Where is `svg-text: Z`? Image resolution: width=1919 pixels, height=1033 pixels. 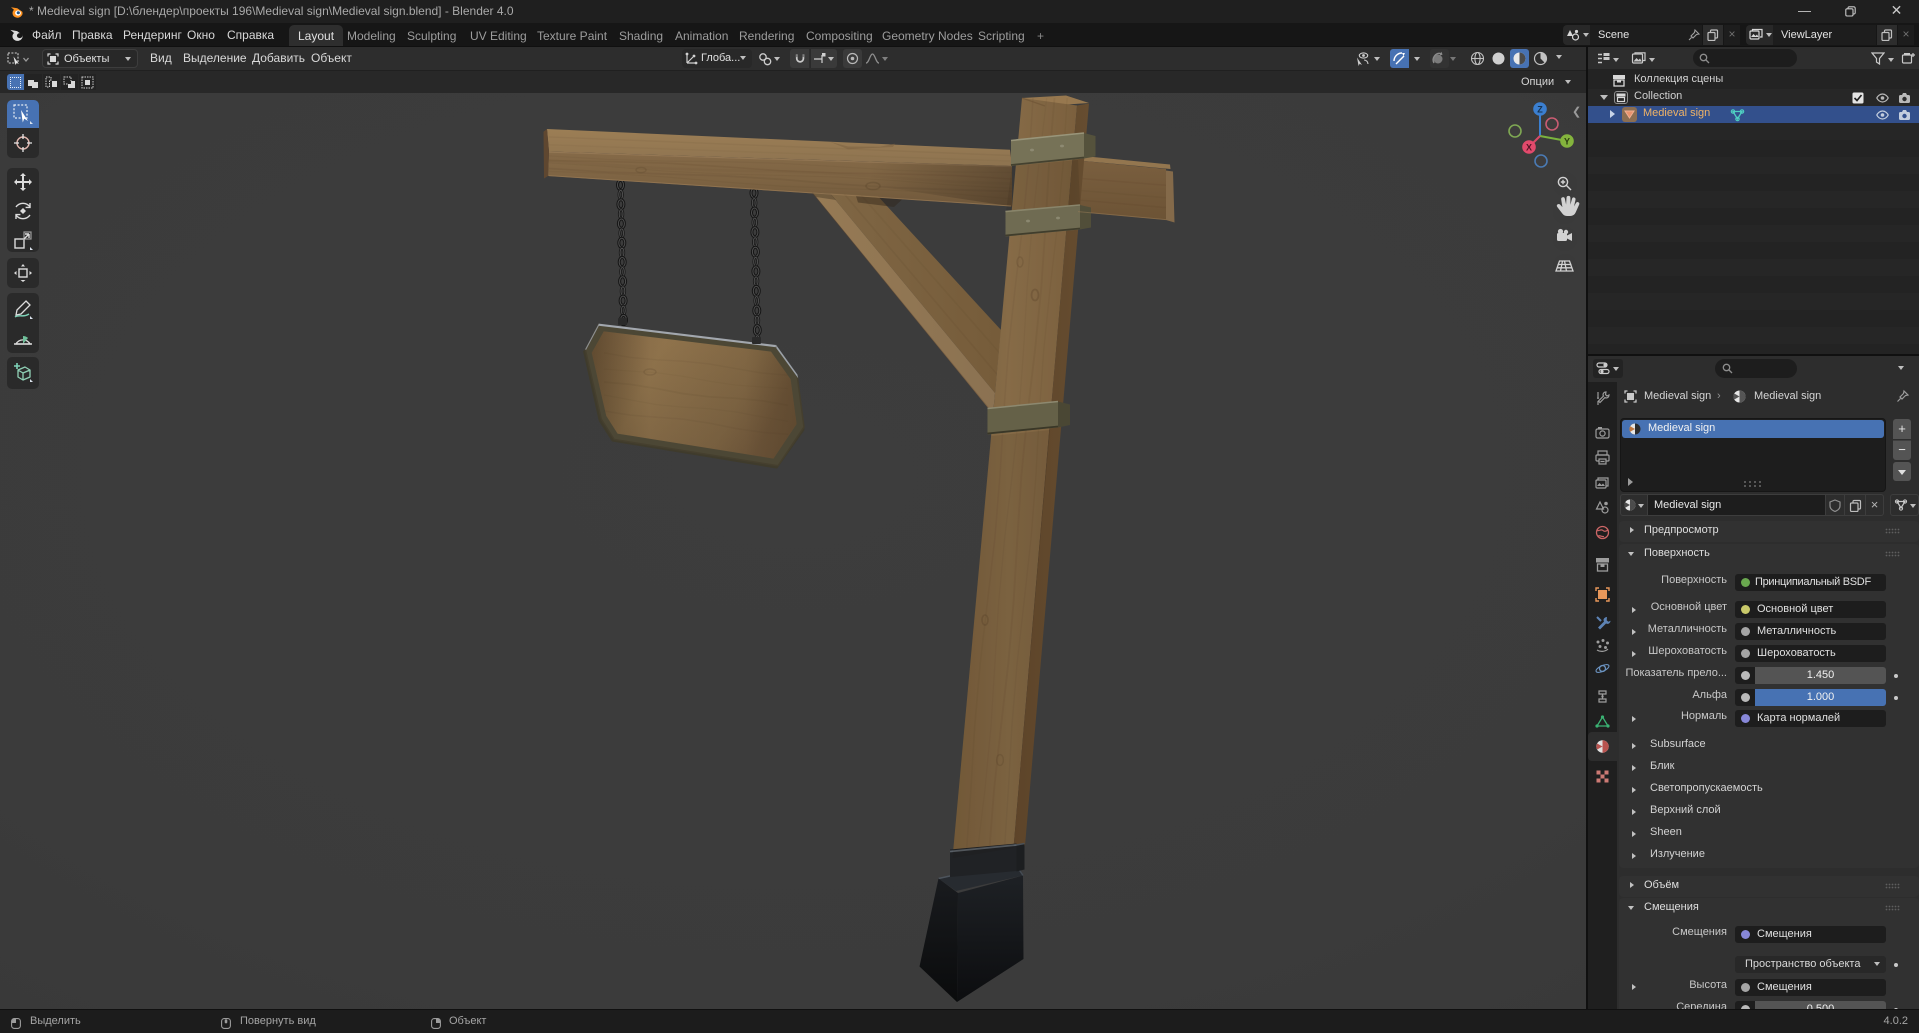
svg-text: Z is located at coordinates (1540, 110).